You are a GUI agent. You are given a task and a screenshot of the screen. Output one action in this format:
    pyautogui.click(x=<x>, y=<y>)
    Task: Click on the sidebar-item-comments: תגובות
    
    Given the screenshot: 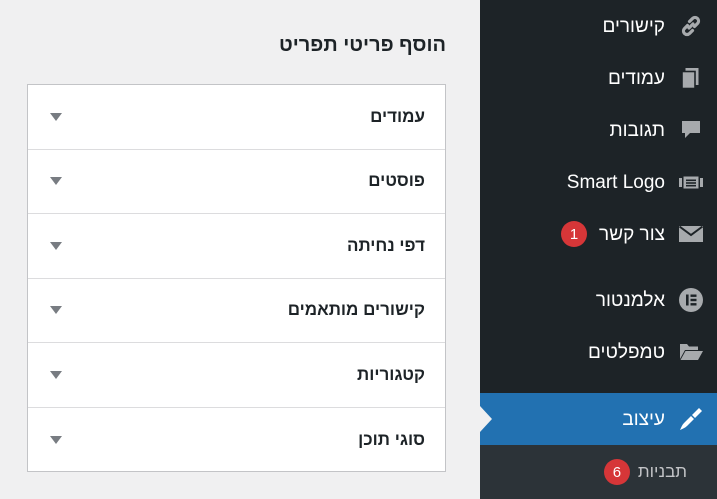 What is the action you would take?
    pyautogui.click(x=598, y=130)
    